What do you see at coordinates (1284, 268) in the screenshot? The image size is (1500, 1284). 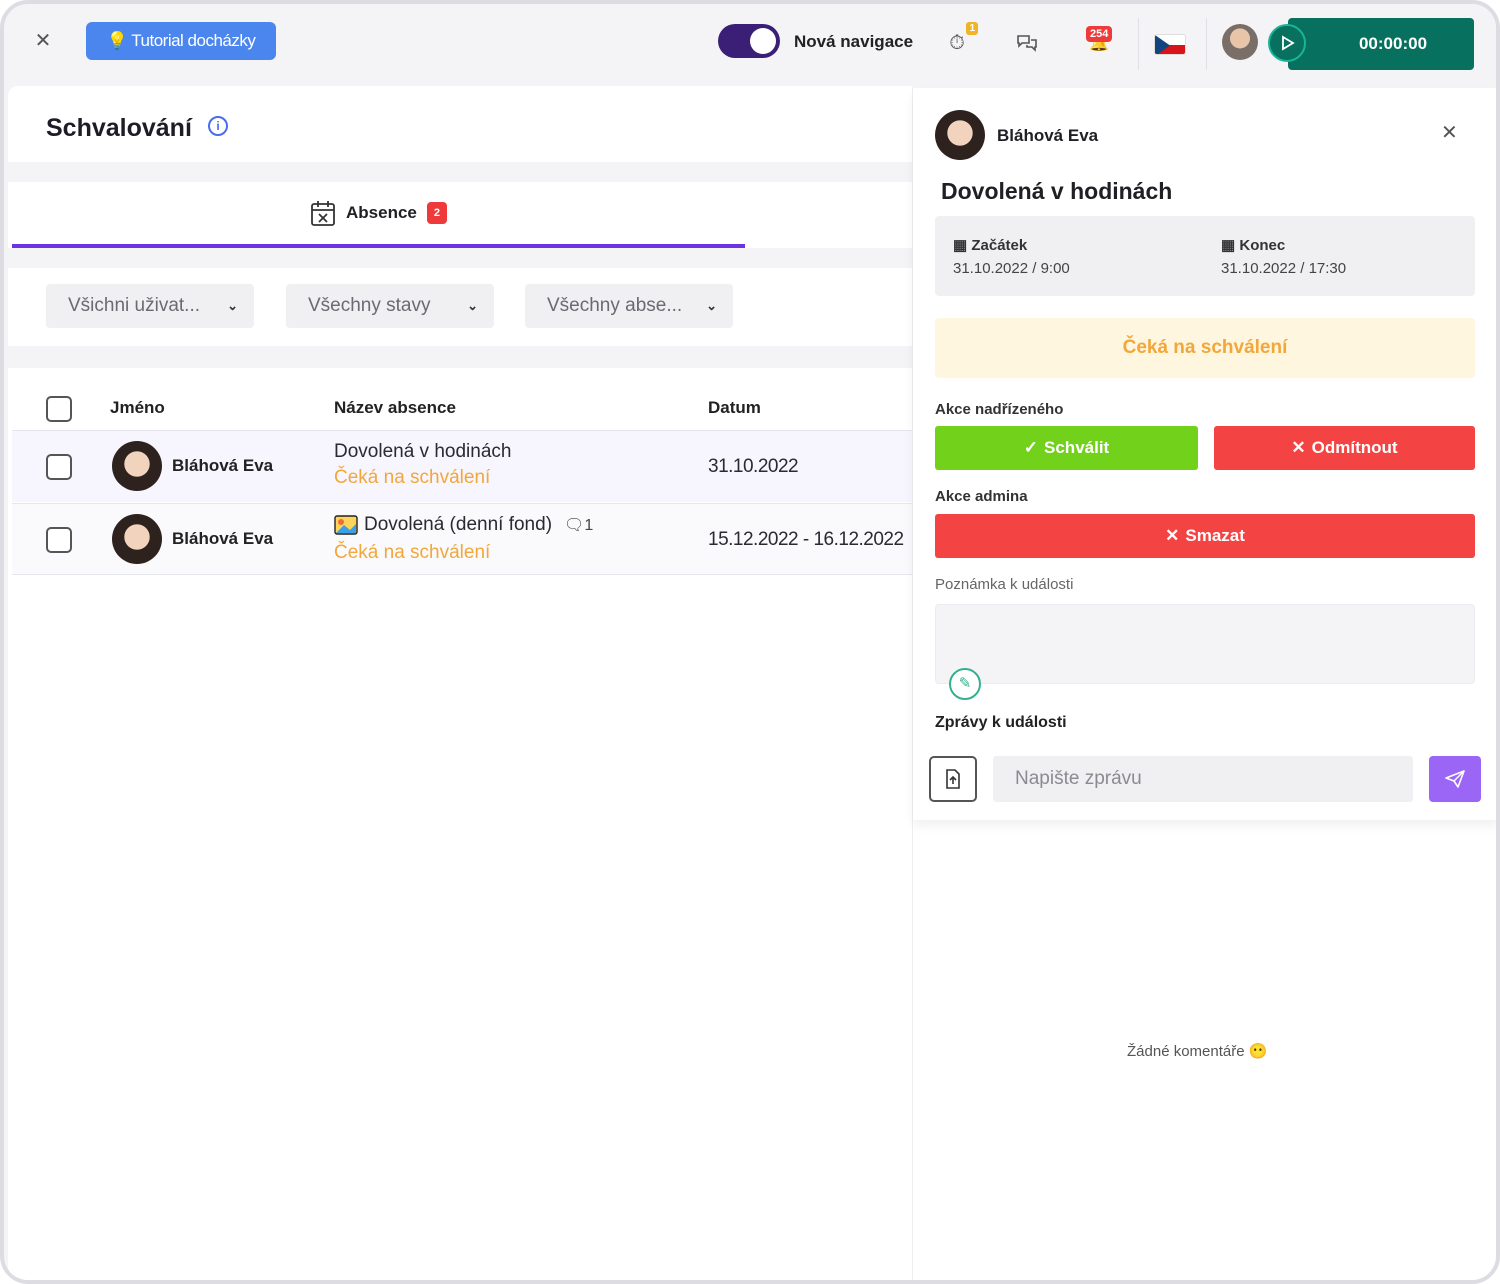 I see `end-value: 31.10.2022 / 17:30` at bounding box center [1284, 268].